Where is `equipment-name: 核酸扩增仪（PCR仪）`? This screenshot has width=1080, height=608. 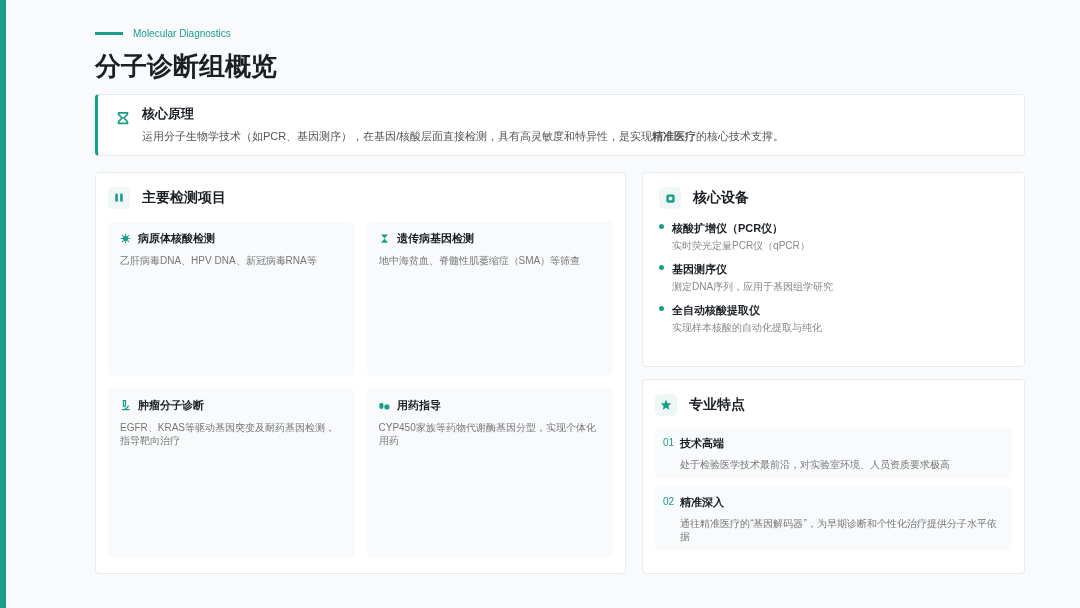
equipment-name: 核酸扩增仪（PCR仪） is located at coordinates (728, 228).